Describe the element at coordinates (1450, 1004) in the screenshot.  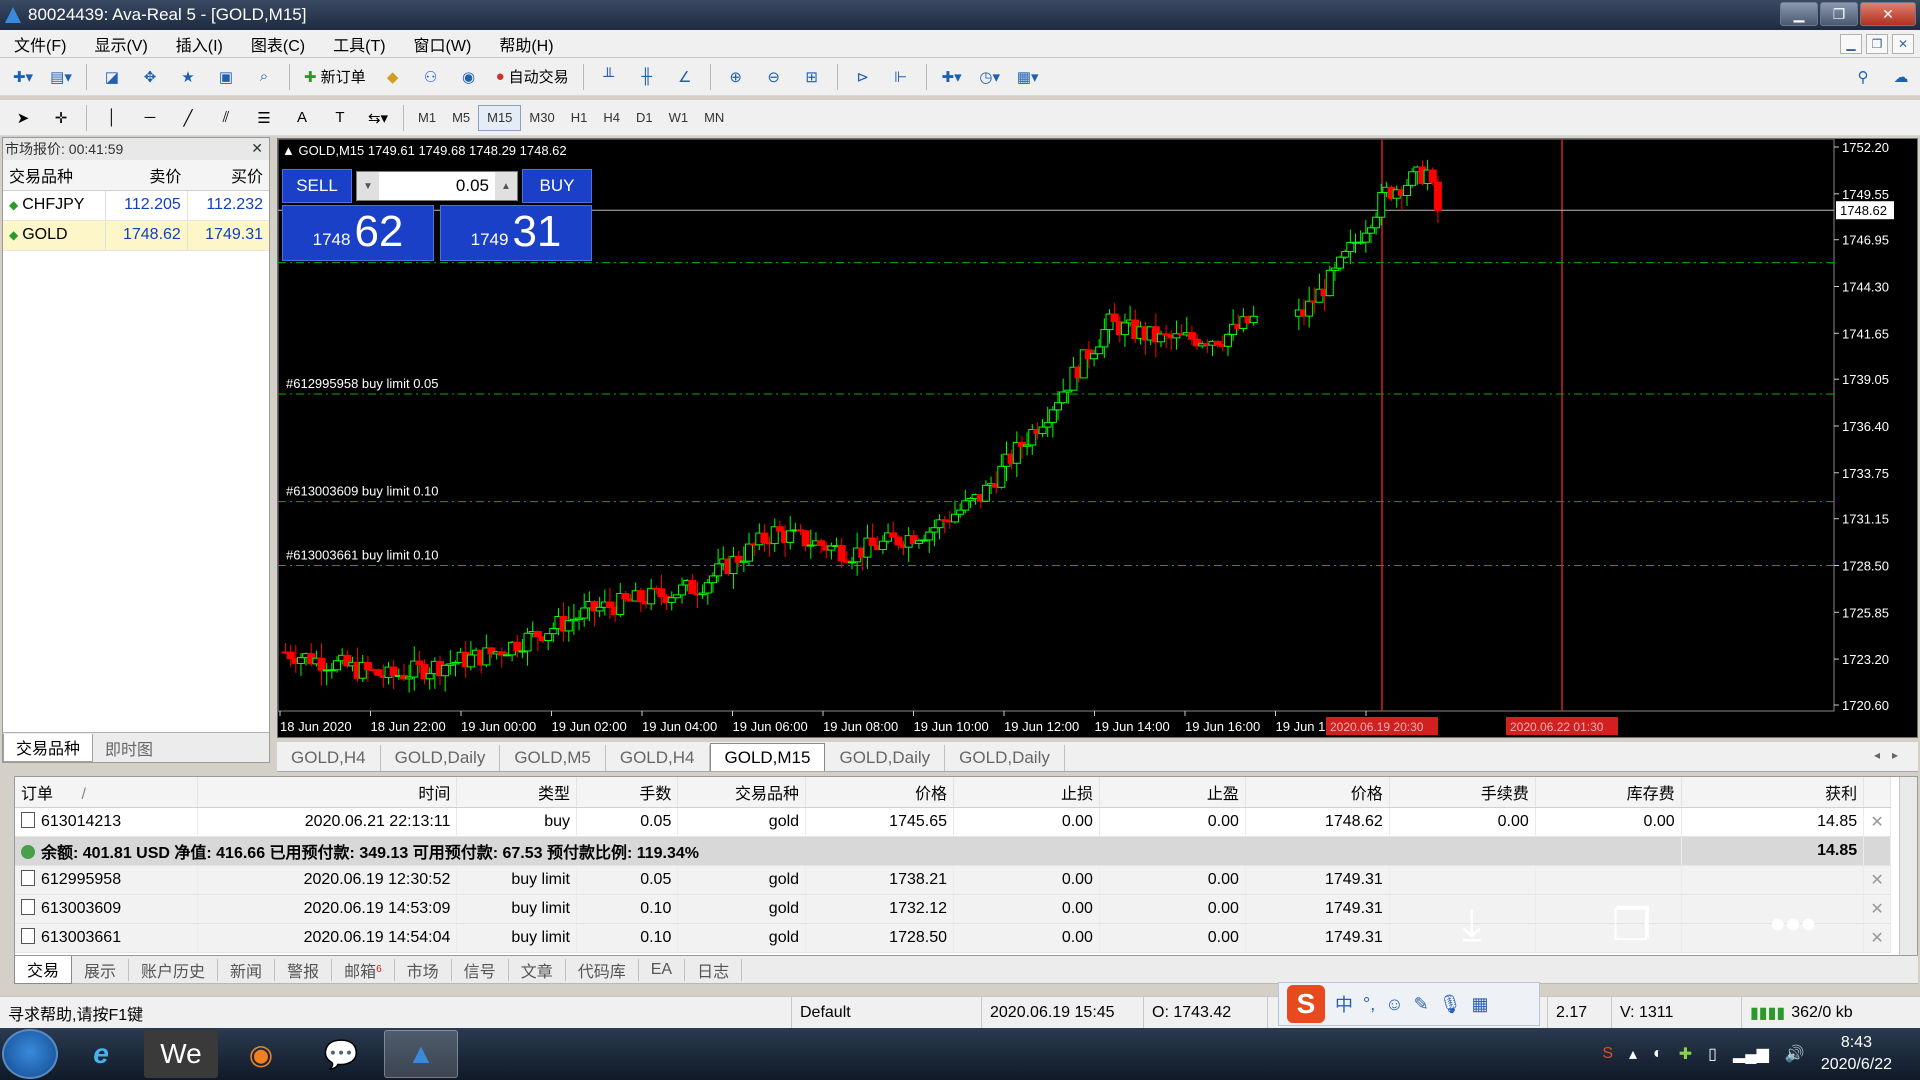
I see `microphone-icon: 🎙` at that location.